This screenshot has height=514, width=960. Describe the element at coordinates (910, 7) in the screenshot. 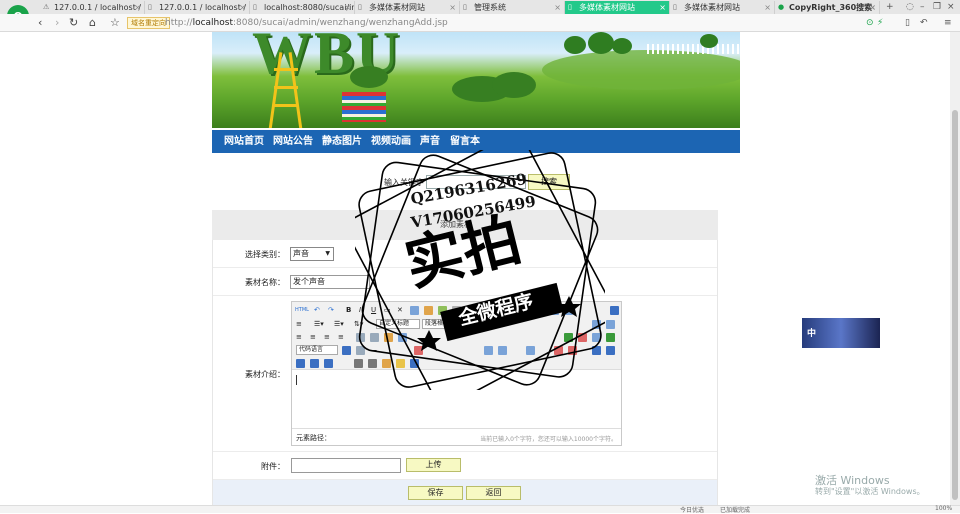

I see `shield-icon: ◌` at that location.